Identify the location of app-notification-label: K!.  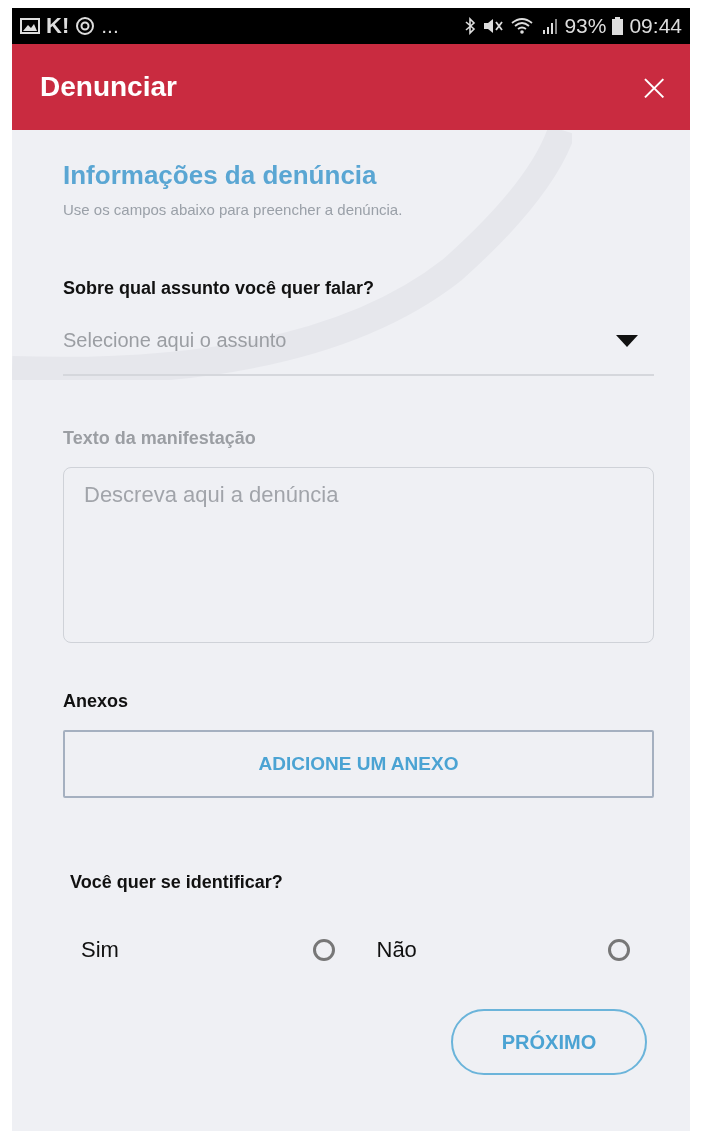
(58, 26).